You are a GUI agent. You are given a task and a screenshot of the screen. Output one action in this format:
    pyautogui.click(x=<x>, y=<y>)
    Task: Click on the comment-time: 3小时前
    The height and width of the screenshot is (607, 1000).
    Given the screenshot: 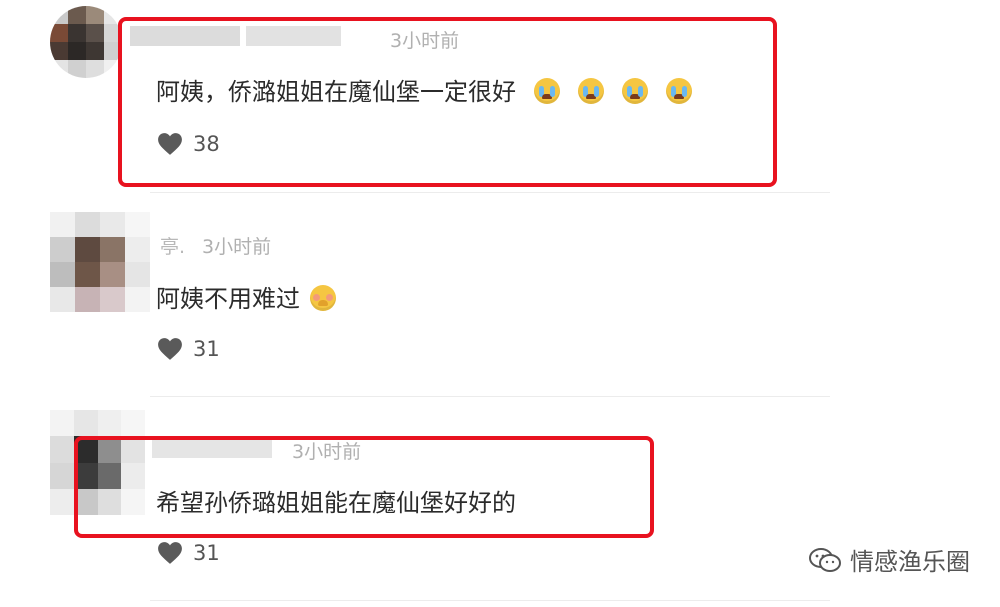 What is the action you would take?
    pyautogui.click(x=237, y=247)
    